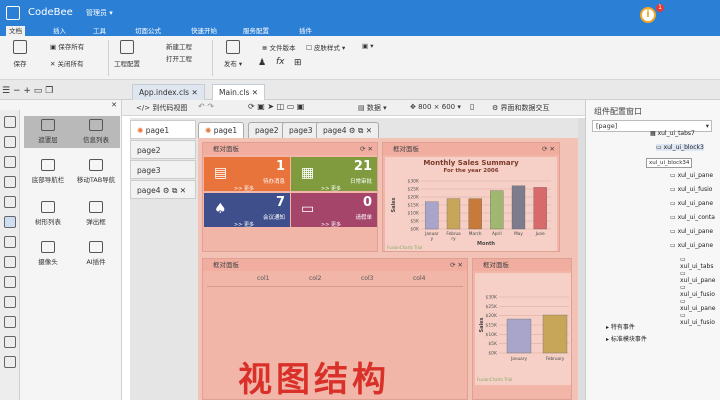 The height and width of the screenshot is (401, 720). I want to click on page-tab-3: page3, so click(301, 130).